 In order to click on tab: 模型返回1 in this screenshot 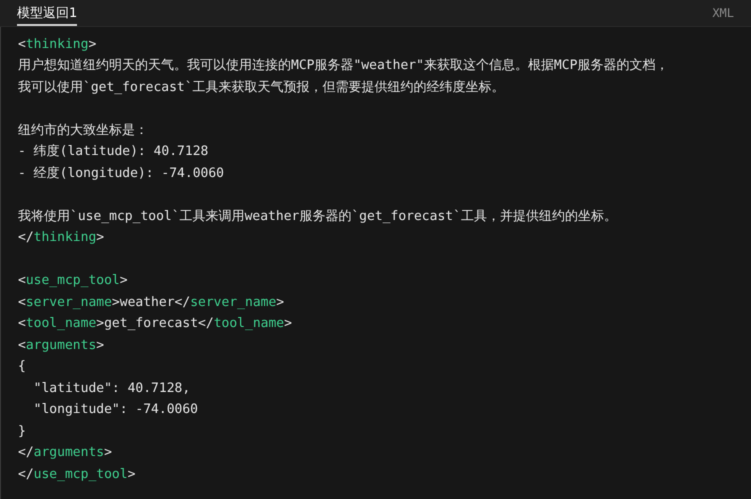, I will do `click(47, 13)`.